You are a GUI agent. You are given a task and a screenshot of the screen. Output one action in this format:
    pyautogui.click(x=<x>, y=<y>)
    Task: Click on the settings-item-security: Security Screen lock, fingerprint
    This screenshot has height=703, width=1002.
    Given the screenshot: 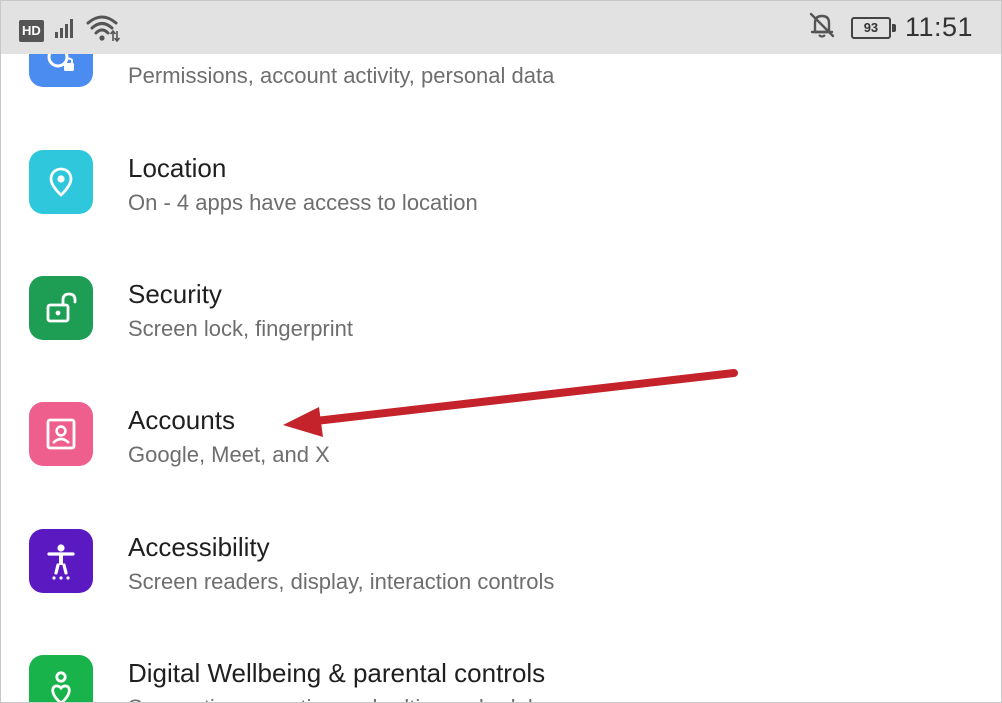 What is the action you would take?
    pyautogui.click(x=501, y=312)
    